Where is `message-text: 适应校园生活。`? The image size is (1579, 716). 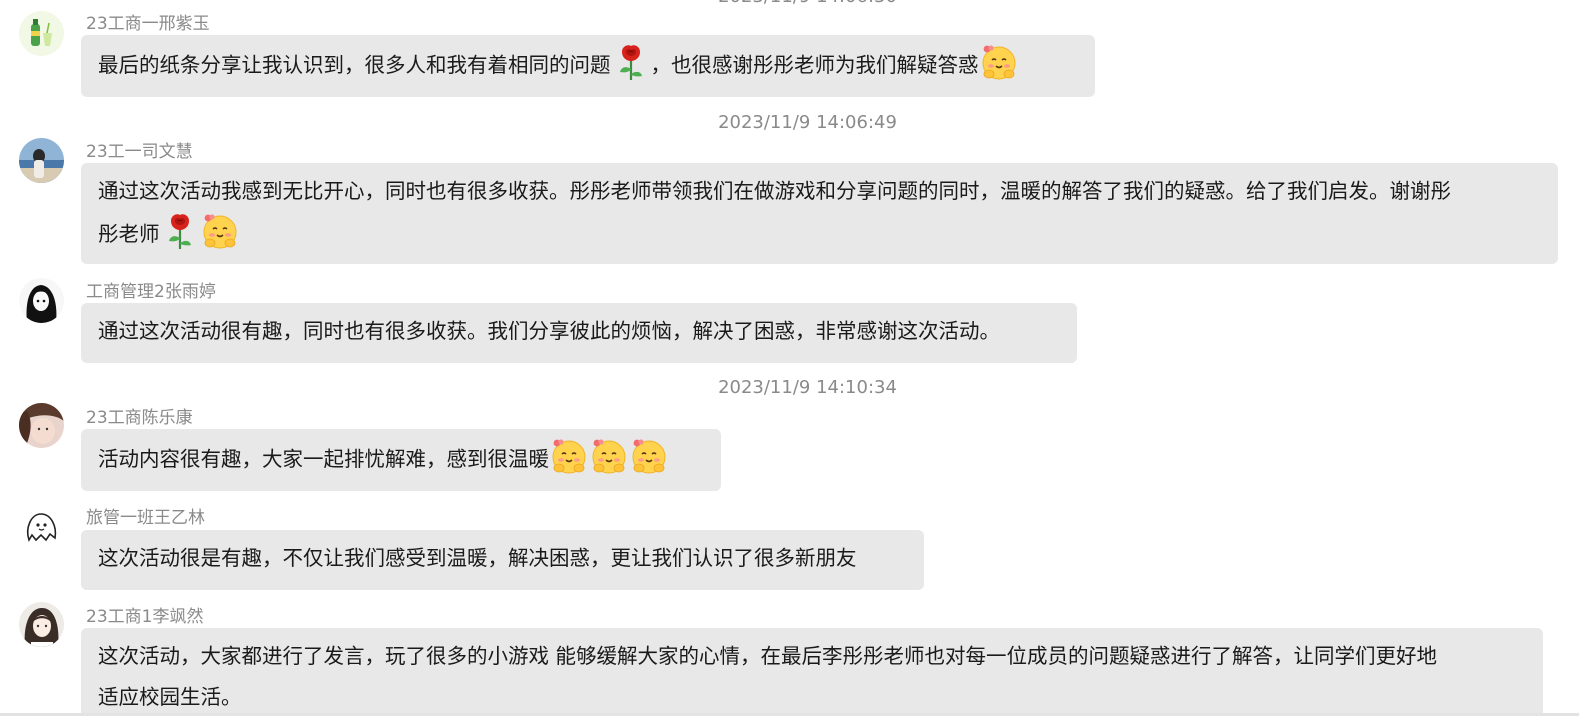
message-text: 适应校园生活。 is located at coordinates (170, 697).